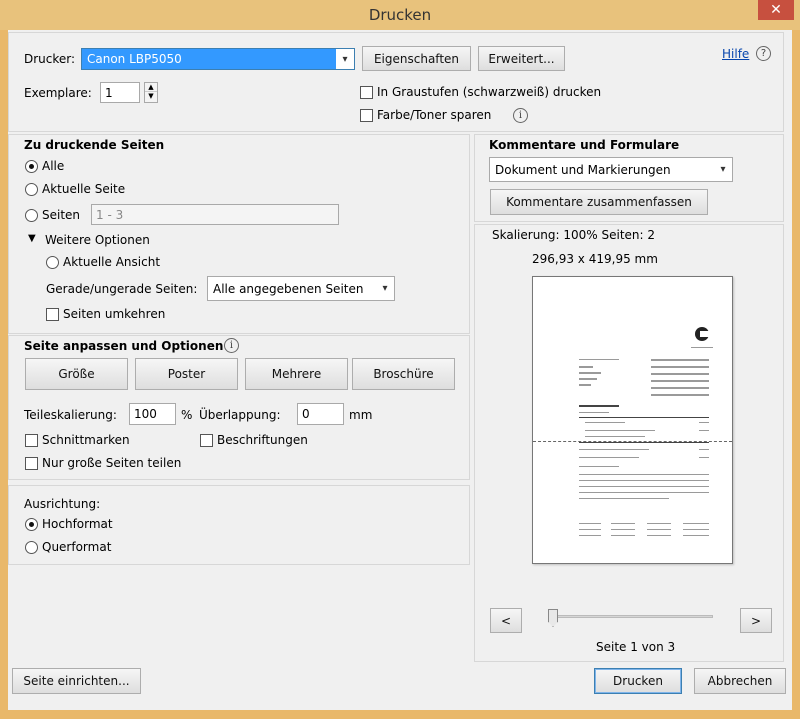 The height and width of the screenshot is (719, 800). I want to click on document-heading, so click(599, 406).